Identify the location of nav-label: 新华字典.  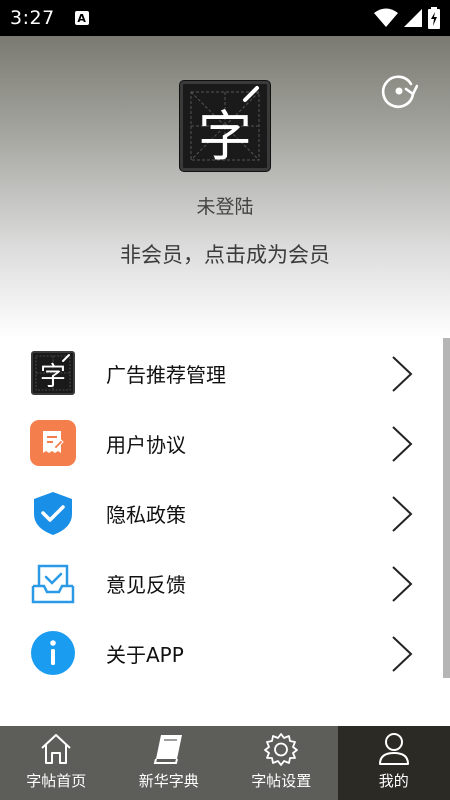
(168, 781).